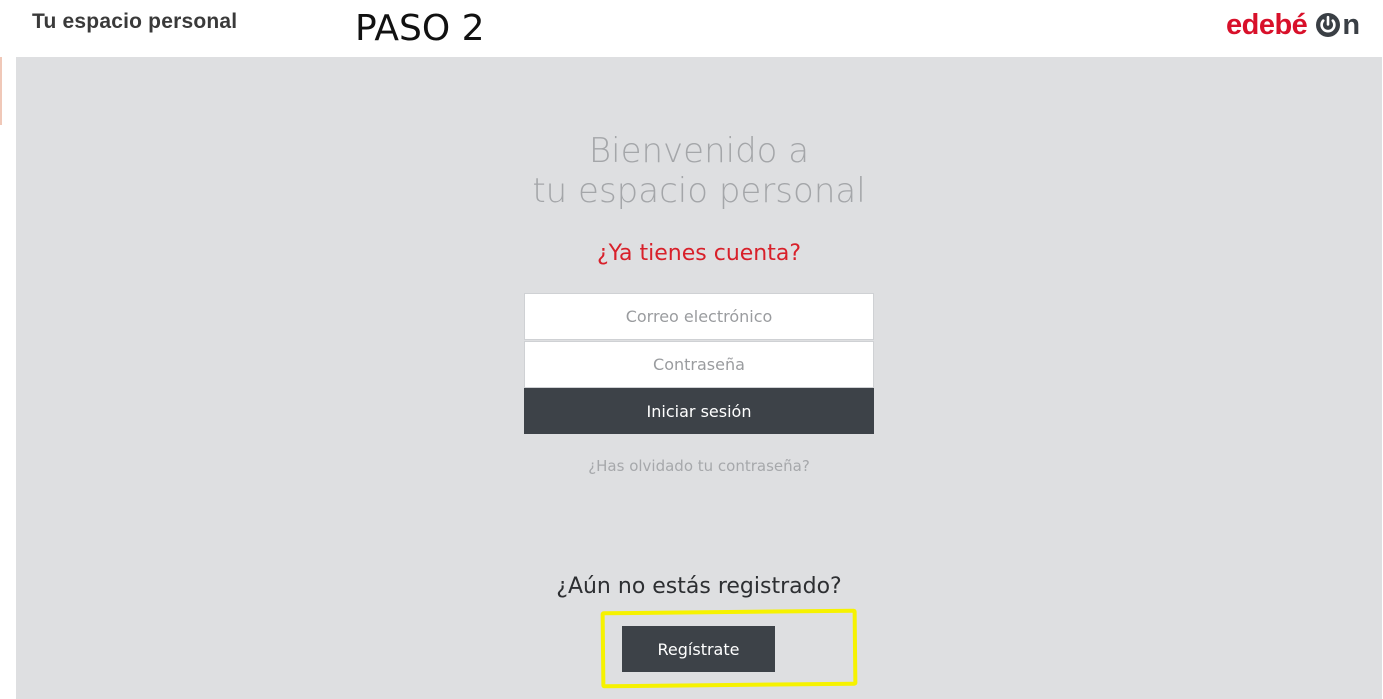  I want to click on power-icon, so click(1328, 25).